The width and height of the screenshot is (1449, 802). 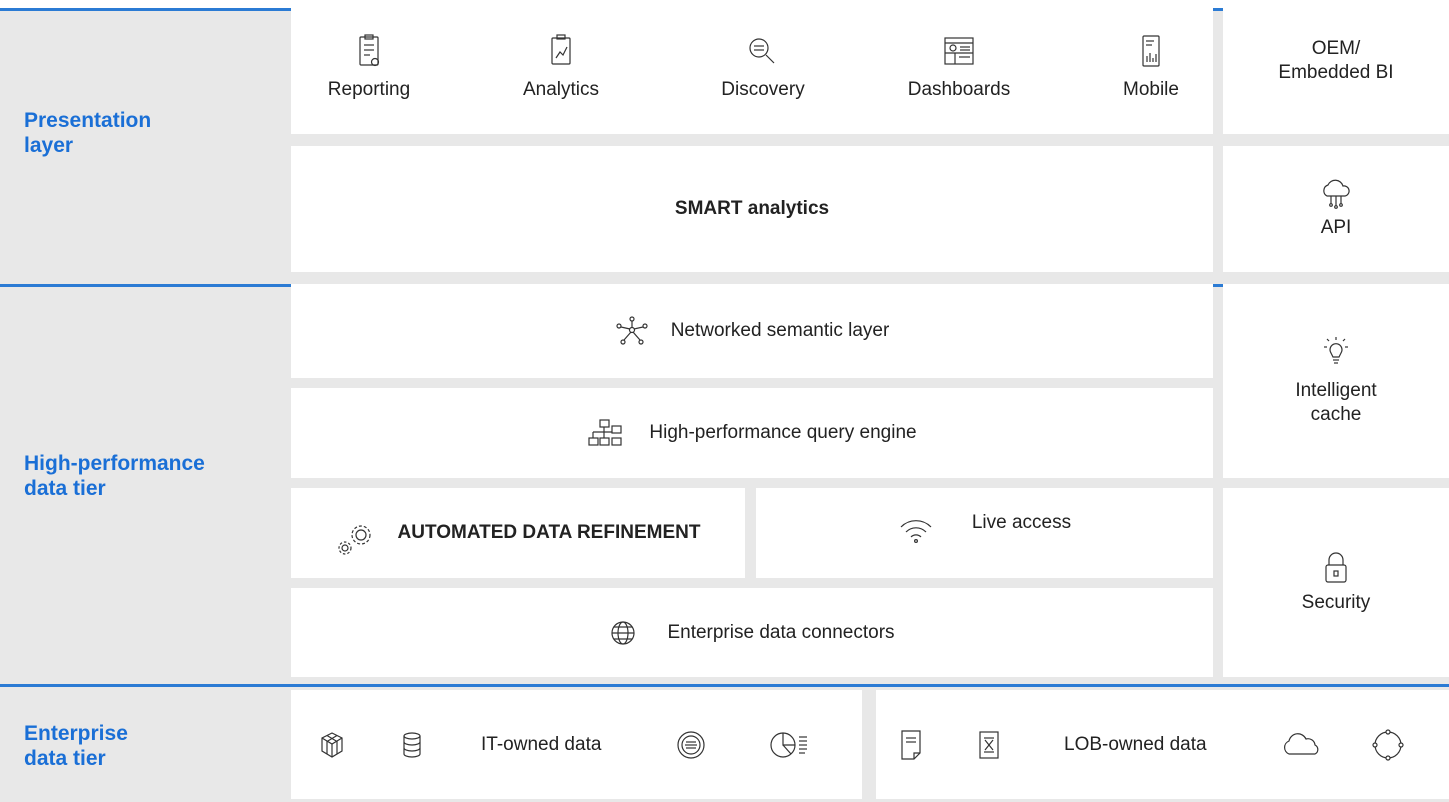 I want to click on hierarchy-icon, so click(x=605, y=433).